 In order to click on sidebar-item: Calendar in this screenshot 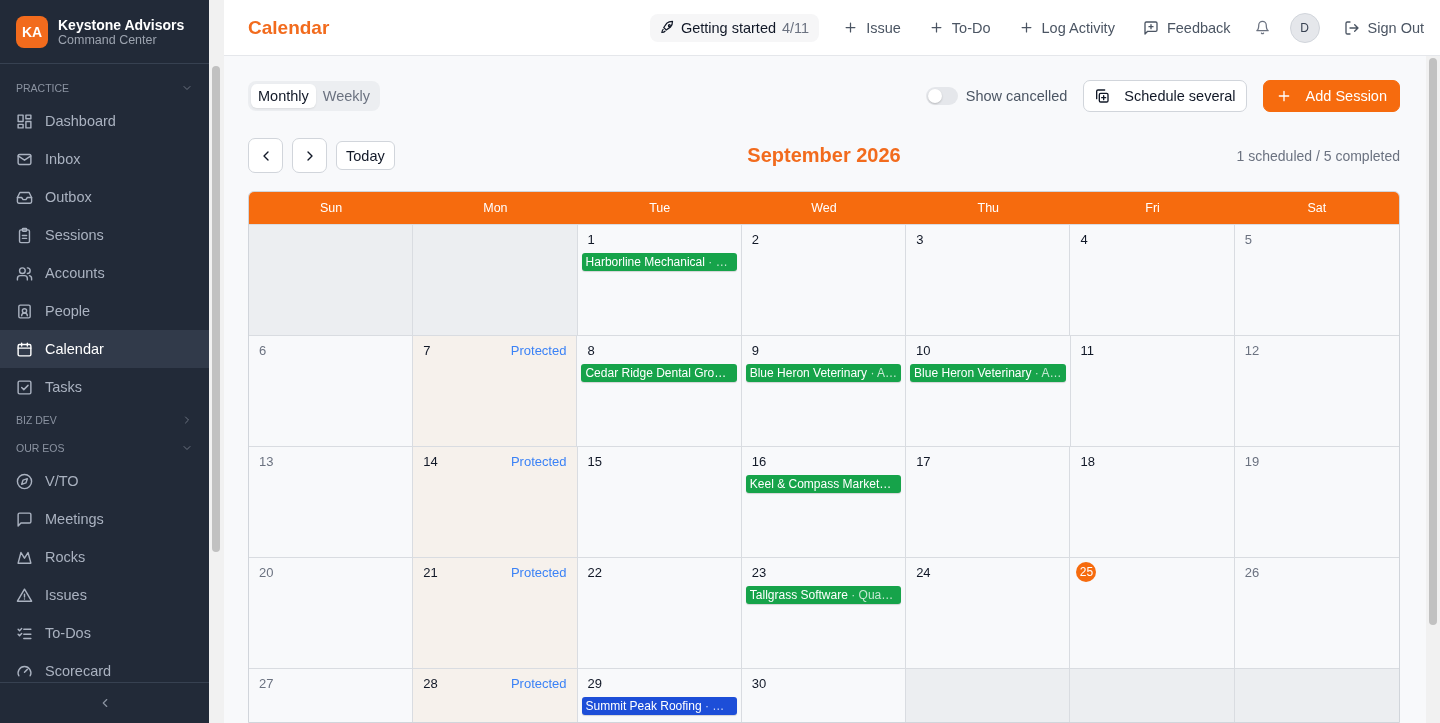, I will do `click(104, 349)`.